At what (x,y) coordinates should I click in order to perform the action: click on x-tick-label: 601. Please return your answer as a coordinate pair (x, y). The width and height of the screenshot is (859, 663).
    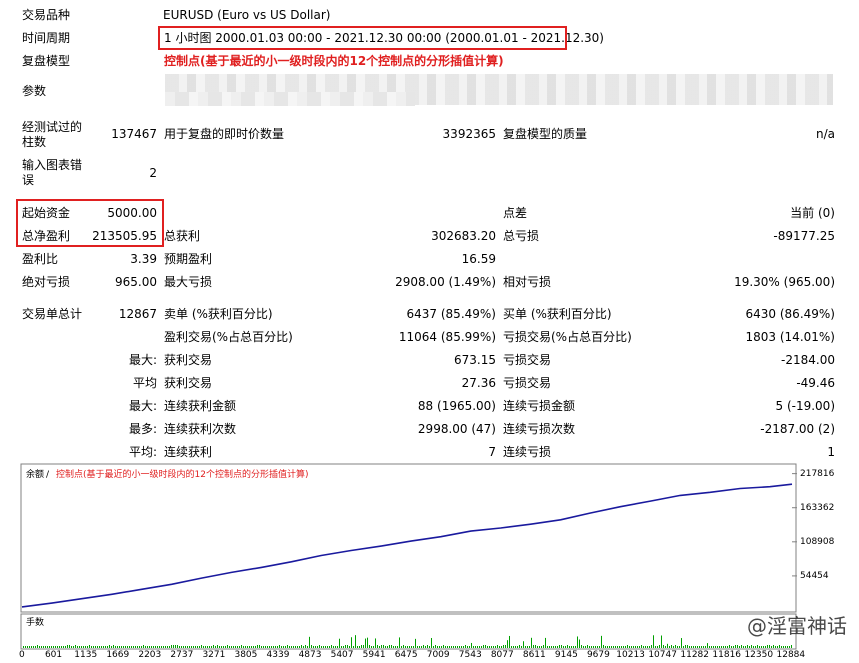
    Looking at the image, I should click on (53, 655).